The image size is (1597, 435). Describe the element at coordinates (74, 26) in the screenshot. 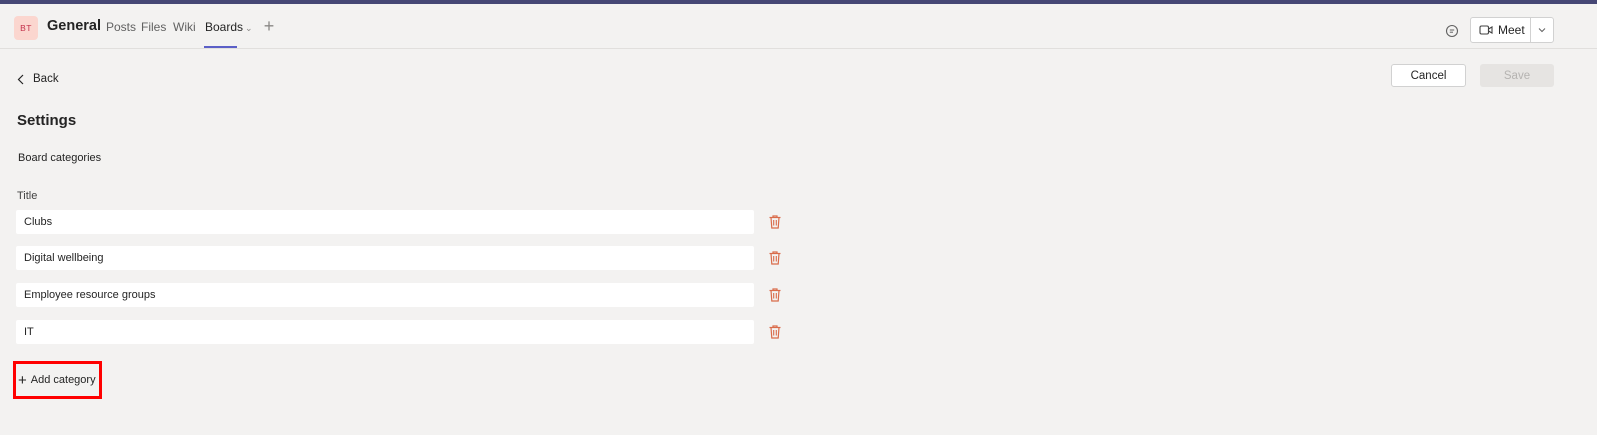

I see `channel-title: General` at that location.